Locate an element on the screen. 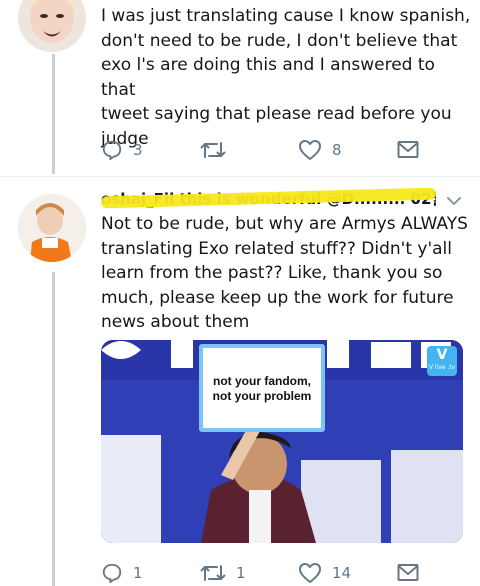 Image resolution: width=480 pixels, height=586 pixels. image-sign: not your fandom, not your problem is located at coordinates (262, 388).